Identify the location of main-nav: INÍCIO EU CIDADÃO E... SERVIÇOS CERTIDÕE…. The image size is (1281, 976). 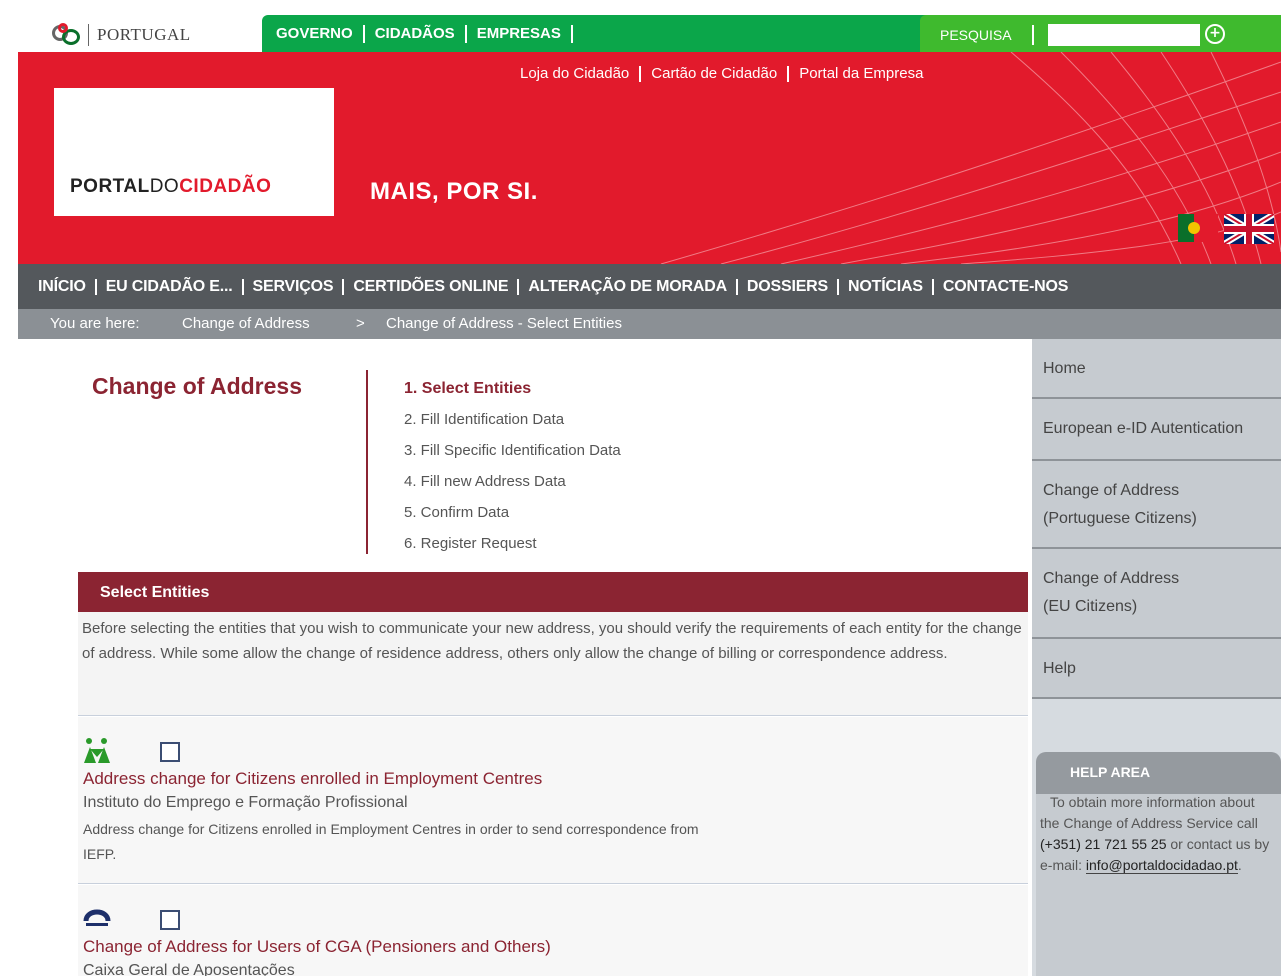
(649, 286).